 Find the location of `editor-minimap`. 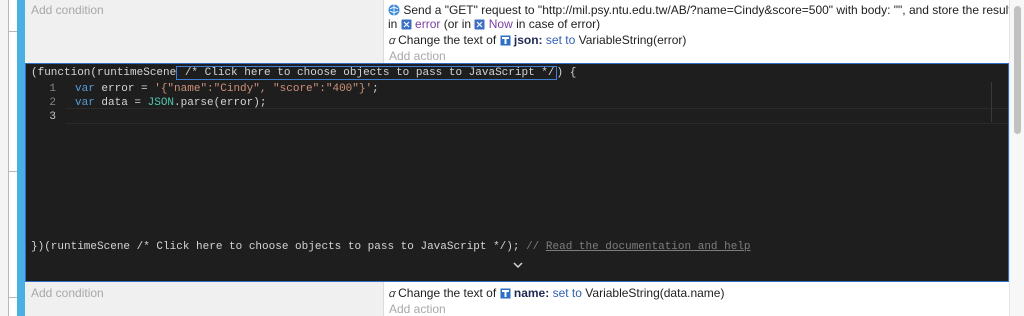

editor-minimap is located at coordinates (995, 102).